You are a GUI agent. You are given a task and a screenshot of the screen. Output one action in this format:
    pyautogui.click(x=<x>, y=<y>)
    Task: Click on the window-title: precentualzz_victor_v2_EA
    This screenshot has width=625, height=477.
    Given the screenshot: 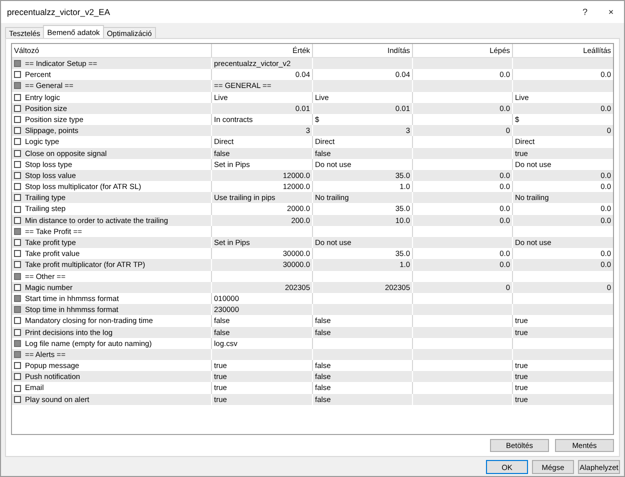 What is the action you would take?
    pyautogui.click(x=59, y=12)
    